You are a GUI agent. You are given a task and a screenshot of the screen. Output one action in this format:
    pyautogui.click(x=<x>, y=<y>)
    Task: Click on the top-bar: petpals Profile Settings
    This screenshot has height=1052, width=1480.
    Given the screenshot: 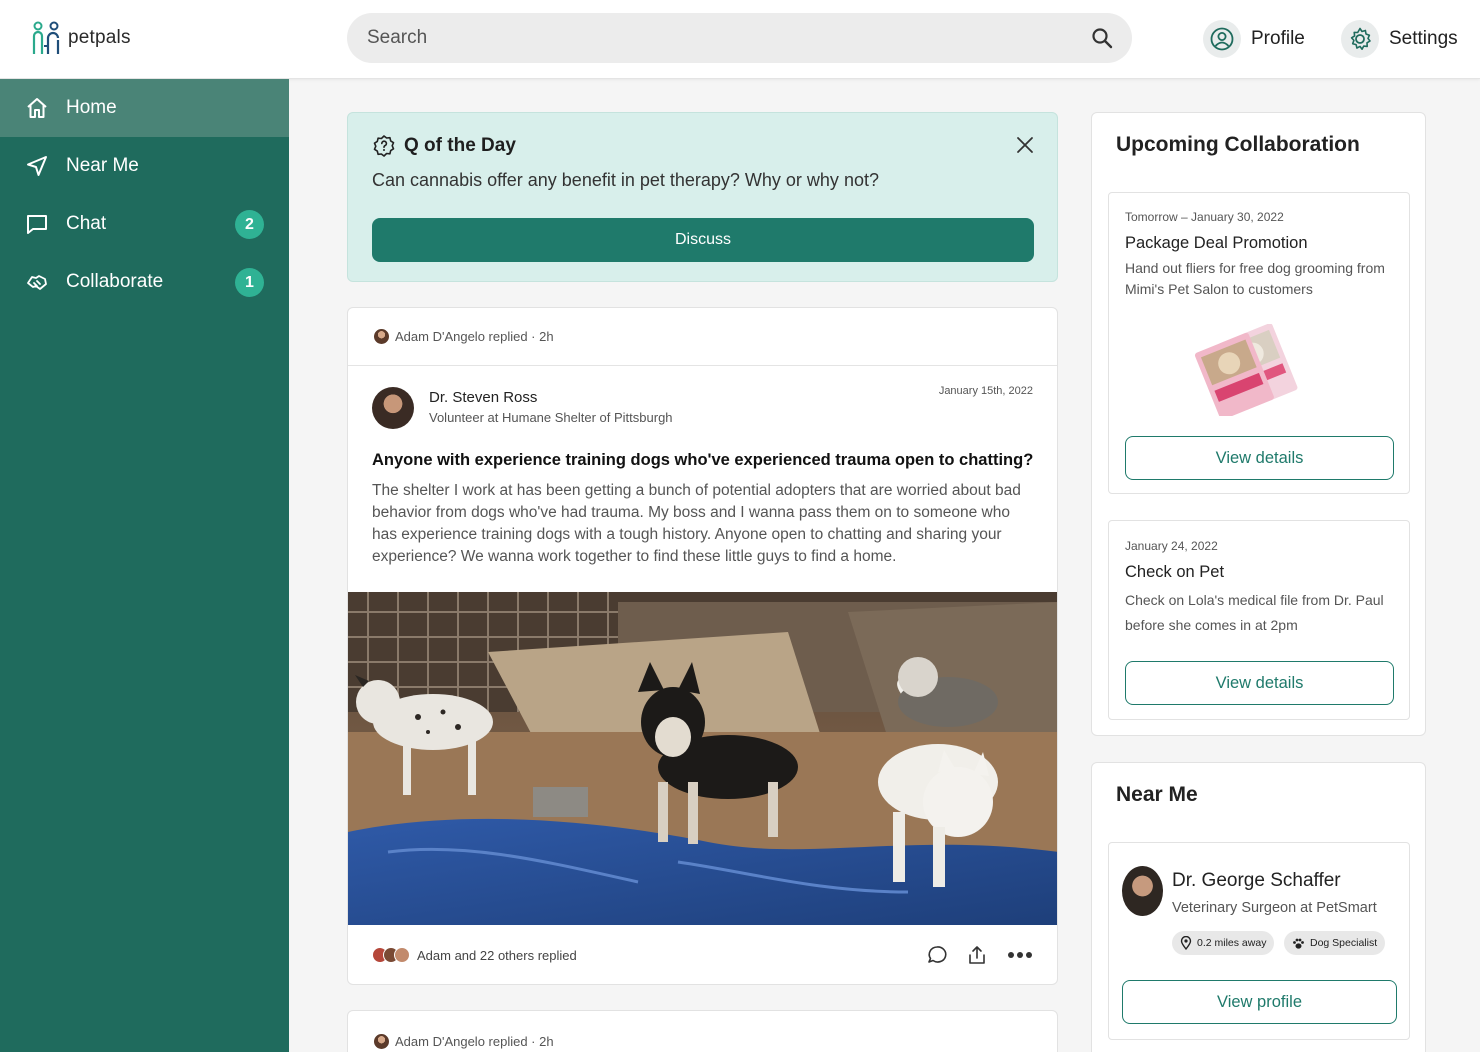 What is the action you would take?
    pyautogui.click(x=740, y=39)
    